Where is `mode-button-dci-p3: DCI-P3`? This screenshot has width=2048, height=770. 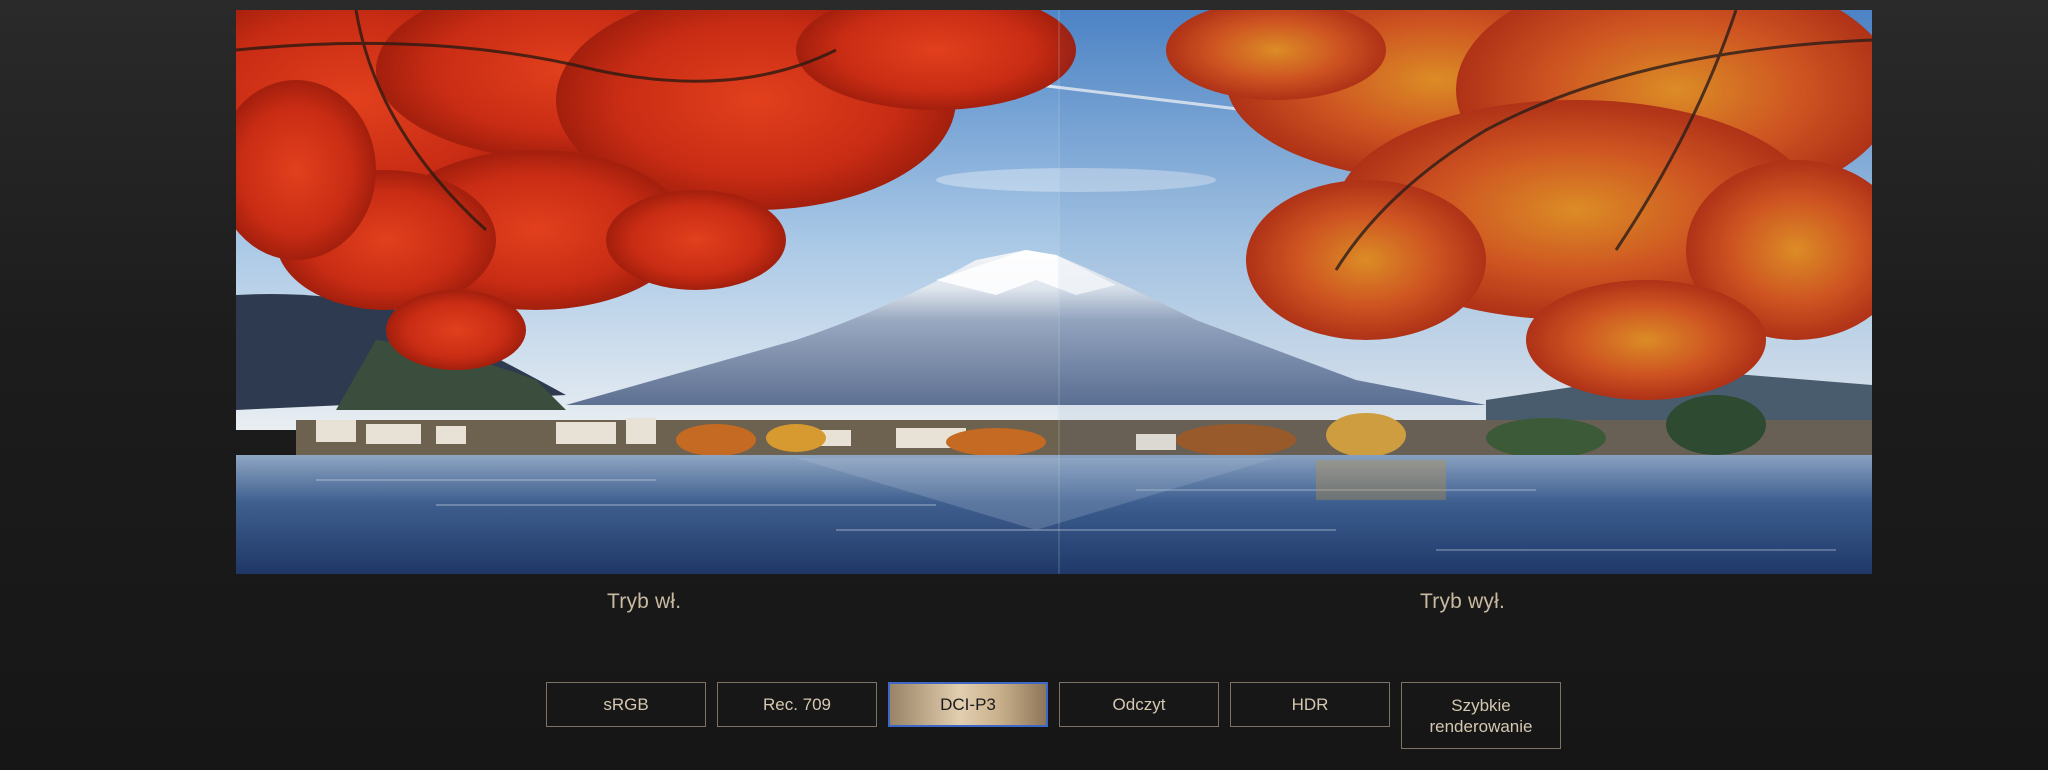
mode-button-dci-p3: DCI-P3 is located at coordinates (968, 704).